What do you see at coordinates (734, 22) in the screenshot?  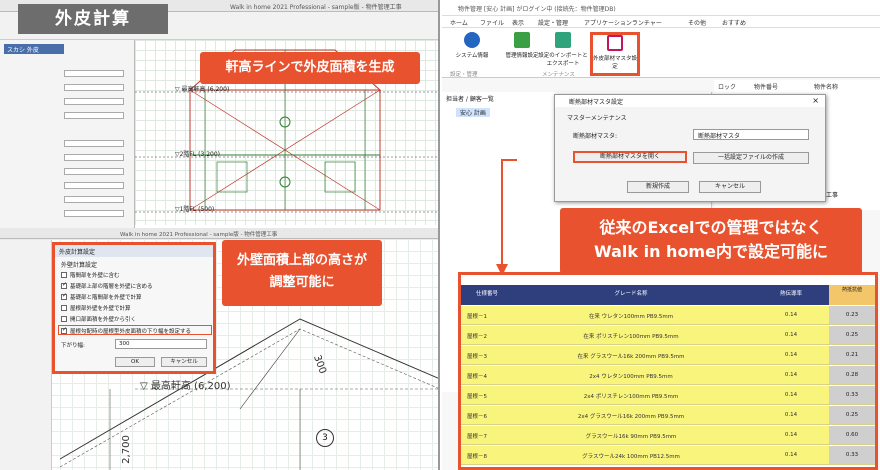 I see `menu-recommended: おすすめ` at bounding box center [734, 22].